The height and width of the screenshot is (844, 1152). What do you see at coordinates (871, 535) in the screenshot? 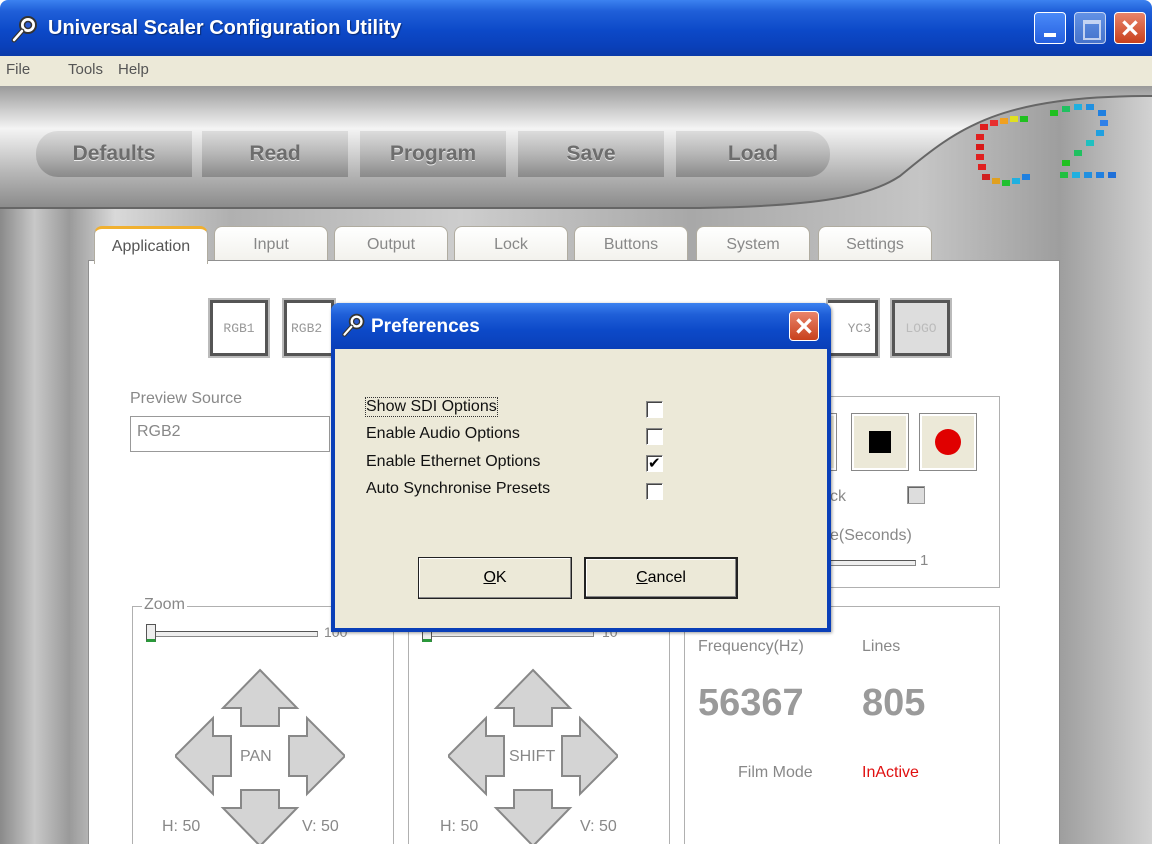
I see `seconds-label: e(Seconds)` at bounding box center [871, 535].